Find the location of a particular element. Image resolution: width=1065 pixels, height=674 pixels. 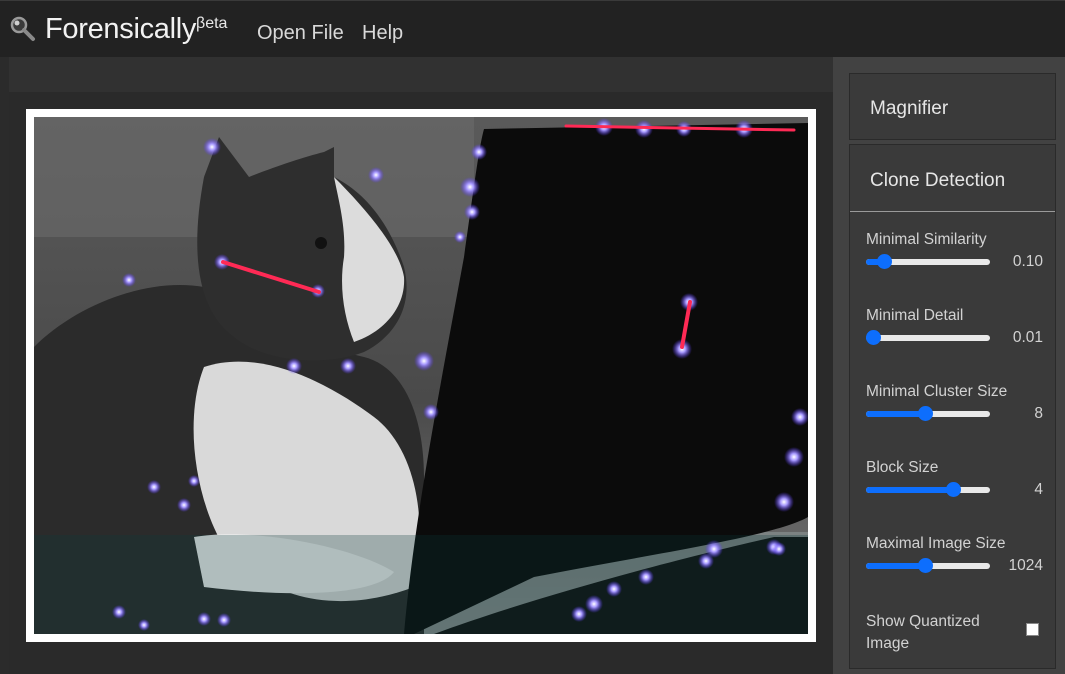

show-quantized-label-line2: Image is located at coordinates (888, 643).